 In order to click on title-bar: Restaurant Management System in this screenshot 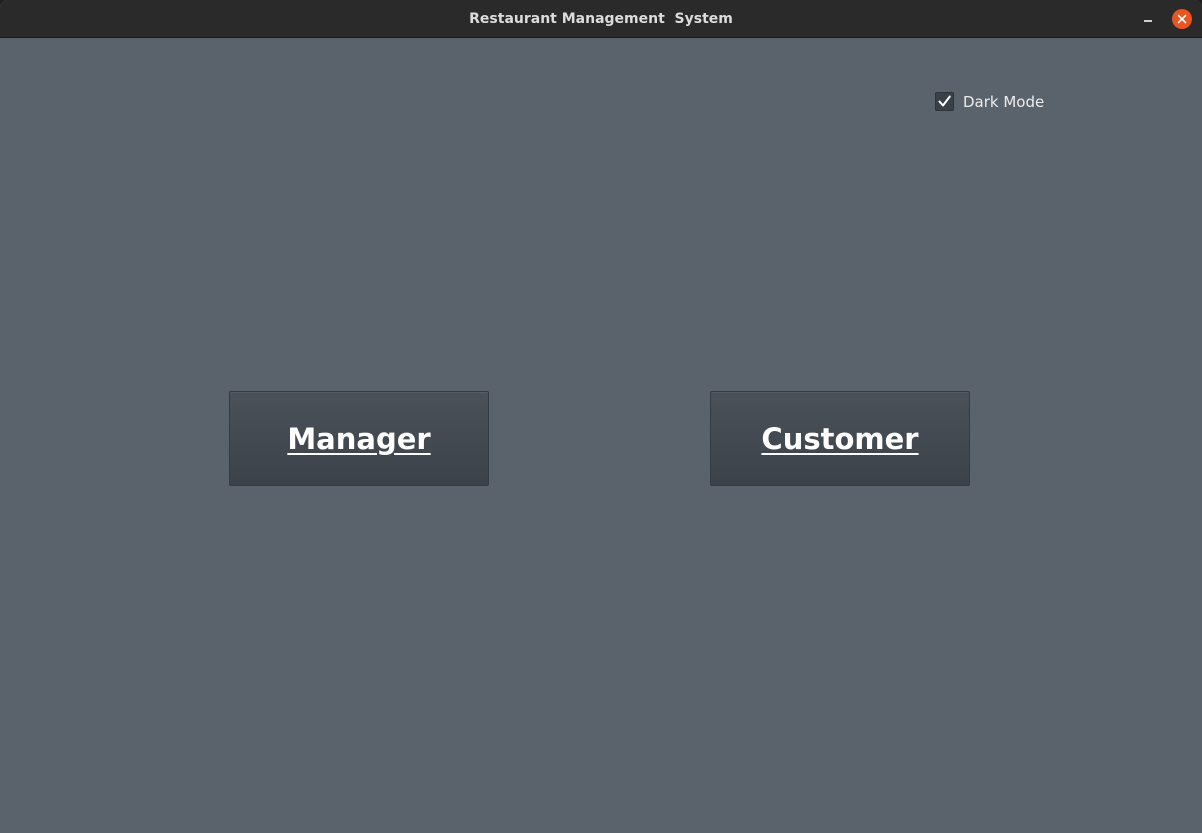, I will do `click(601, 19)`.